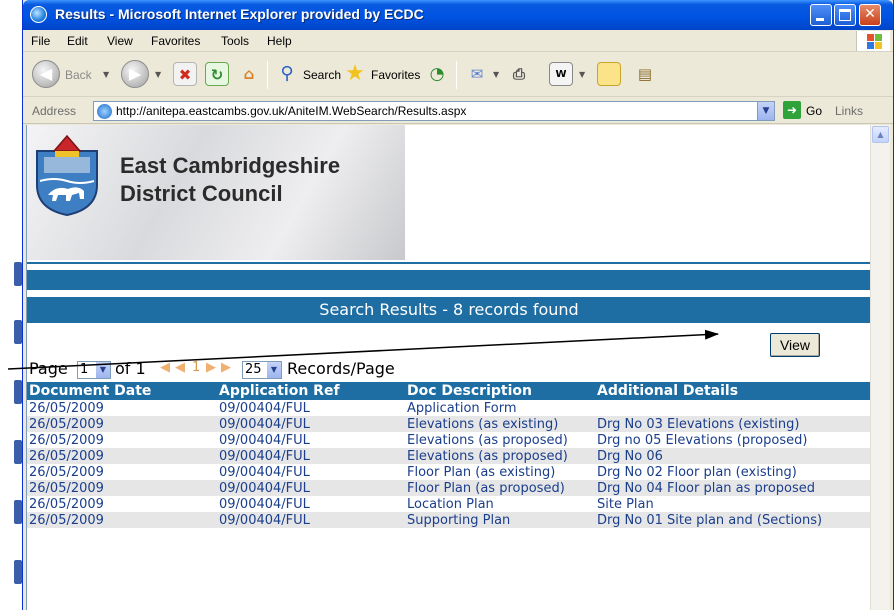 The width and height of the screenshot is (896, 610). I want to click on print-icon: ⎙, so click(519, 74).